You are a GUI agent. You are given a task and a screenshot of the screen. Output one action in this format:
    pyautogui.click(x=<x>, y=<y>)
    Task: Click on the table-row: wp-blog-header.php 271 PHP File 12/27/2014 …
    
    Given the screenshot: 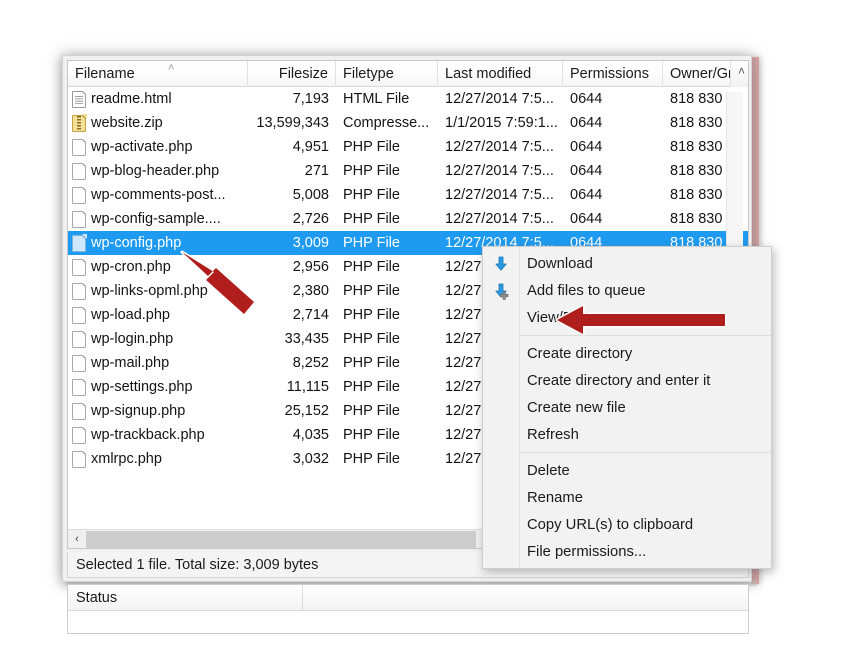 What is the action you would take?
    pyautogui.click(x=408, y=171)
    